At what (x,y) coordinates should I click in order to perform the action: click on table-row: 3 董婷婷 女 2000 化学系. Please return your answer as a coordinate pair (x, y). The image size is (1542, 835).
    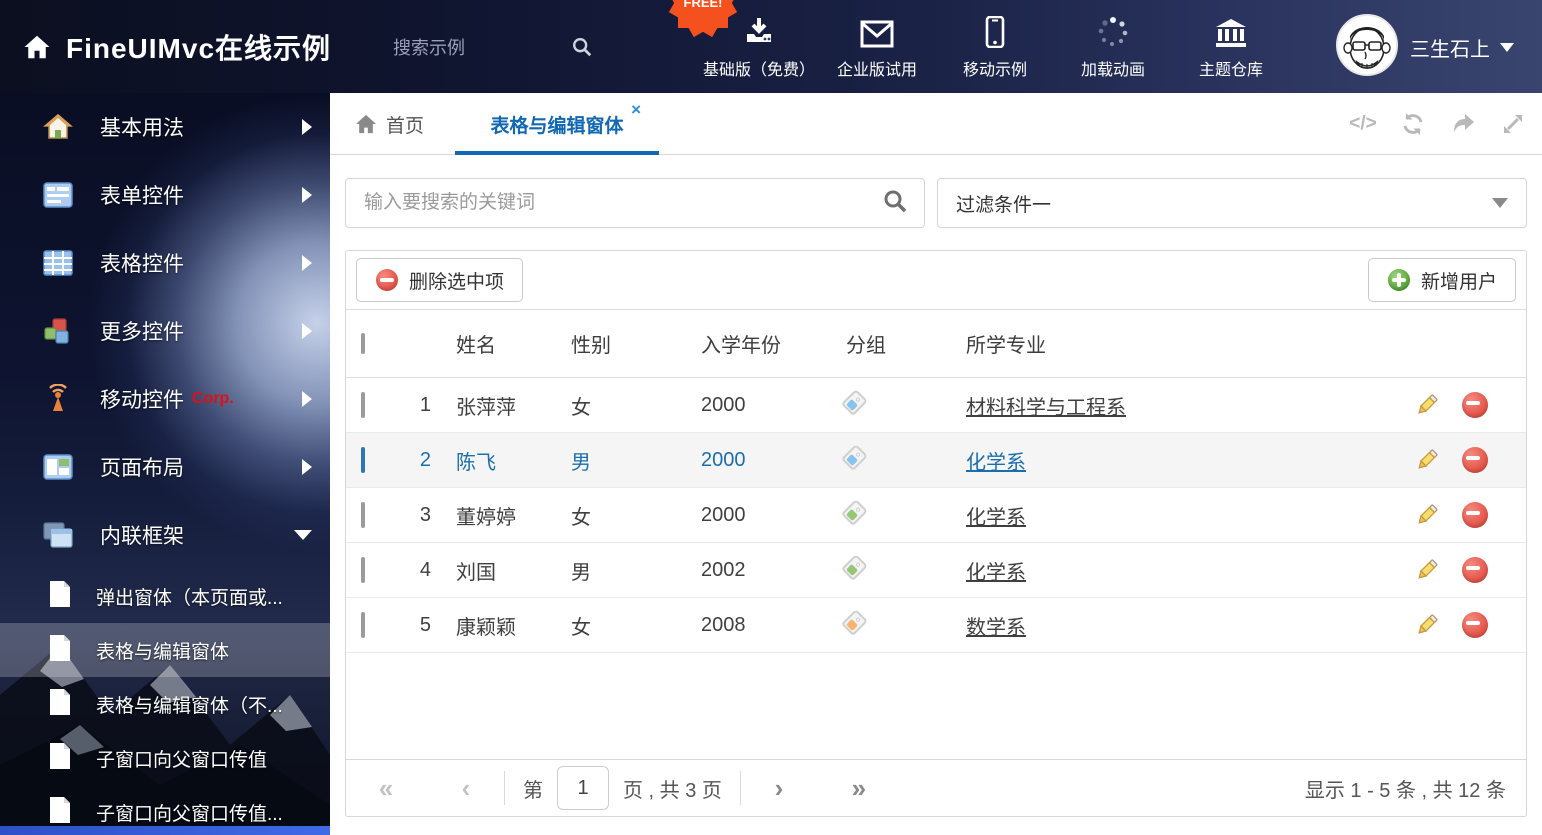
    Looking at the image, I should click on (936, 515).